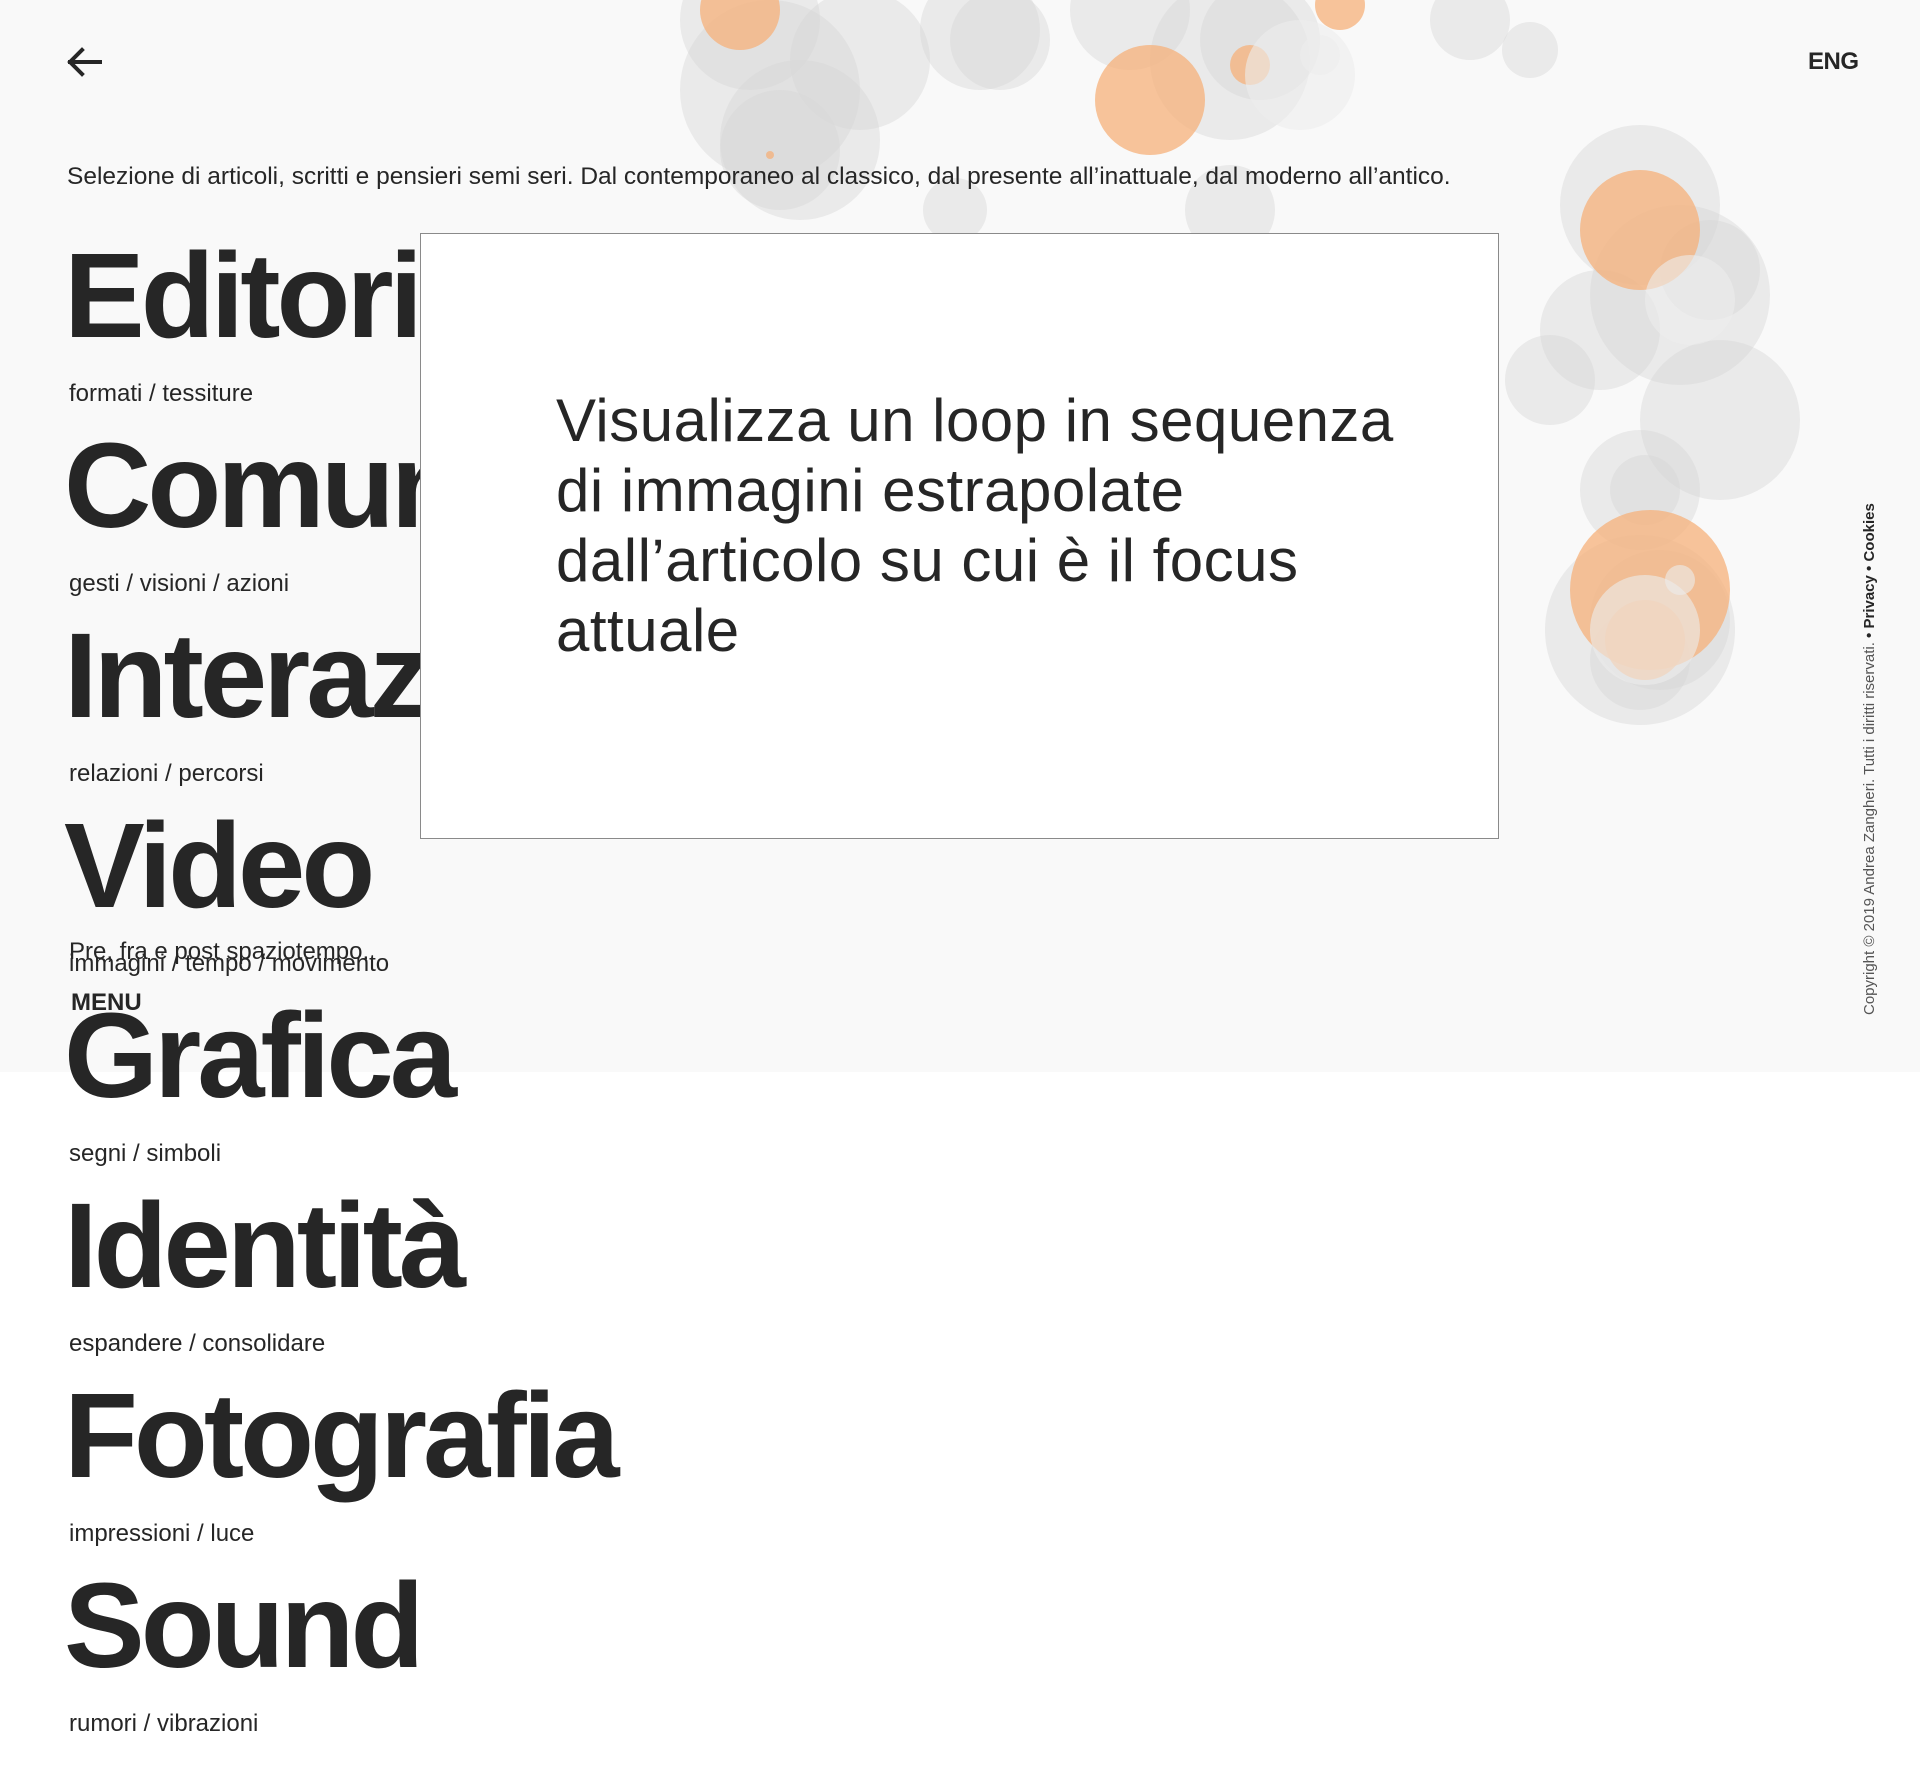 The height and width of the screenshot is (1765, 1920). I want to click on tagline: Pre, fra e post spaziotempo., so click(219, 951).